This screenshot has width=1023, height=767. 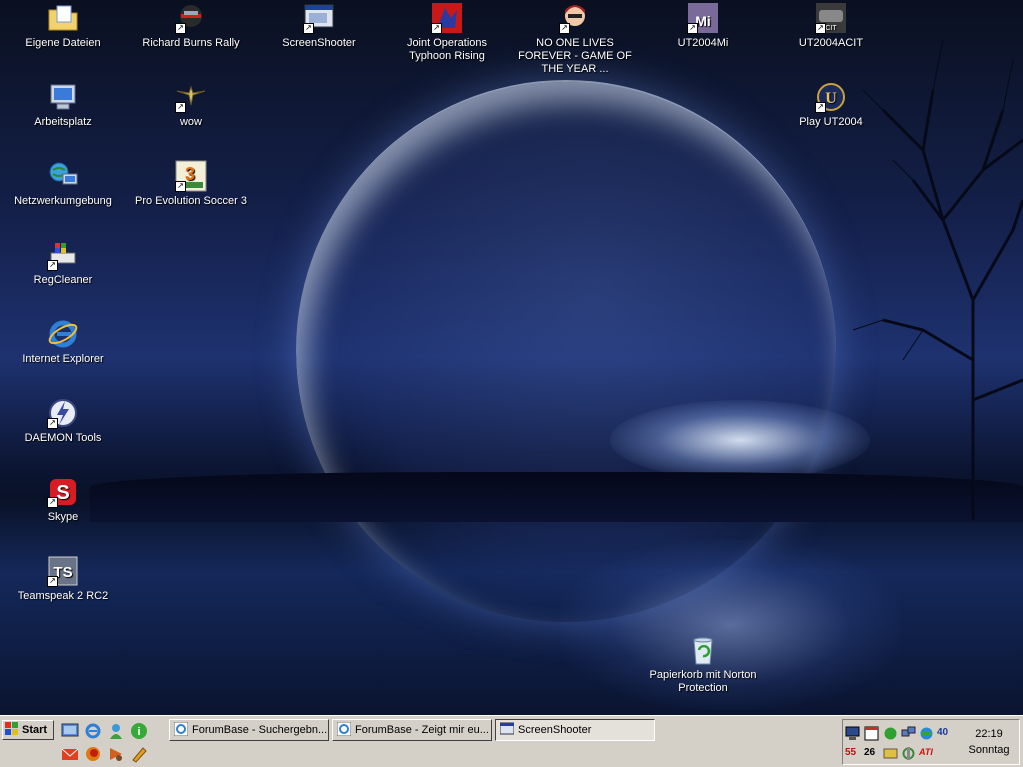 I want to click on desktop-icon-ut2004mi: Mi ↗ UT2004Mi, so click(x=703, y=26).